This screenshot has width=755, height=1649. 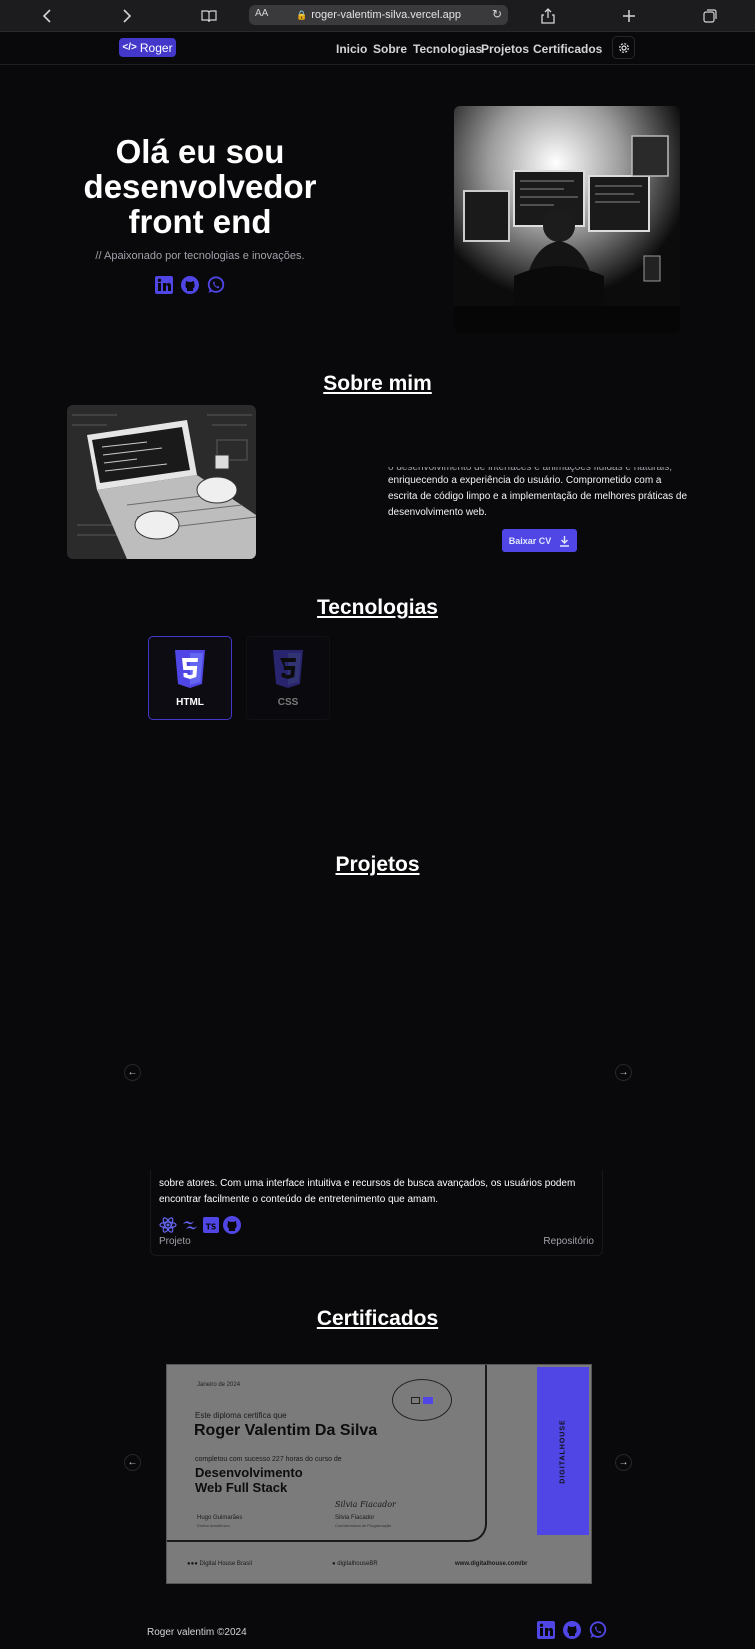 I want to click on html5-icon, so click(x=190, y=668).